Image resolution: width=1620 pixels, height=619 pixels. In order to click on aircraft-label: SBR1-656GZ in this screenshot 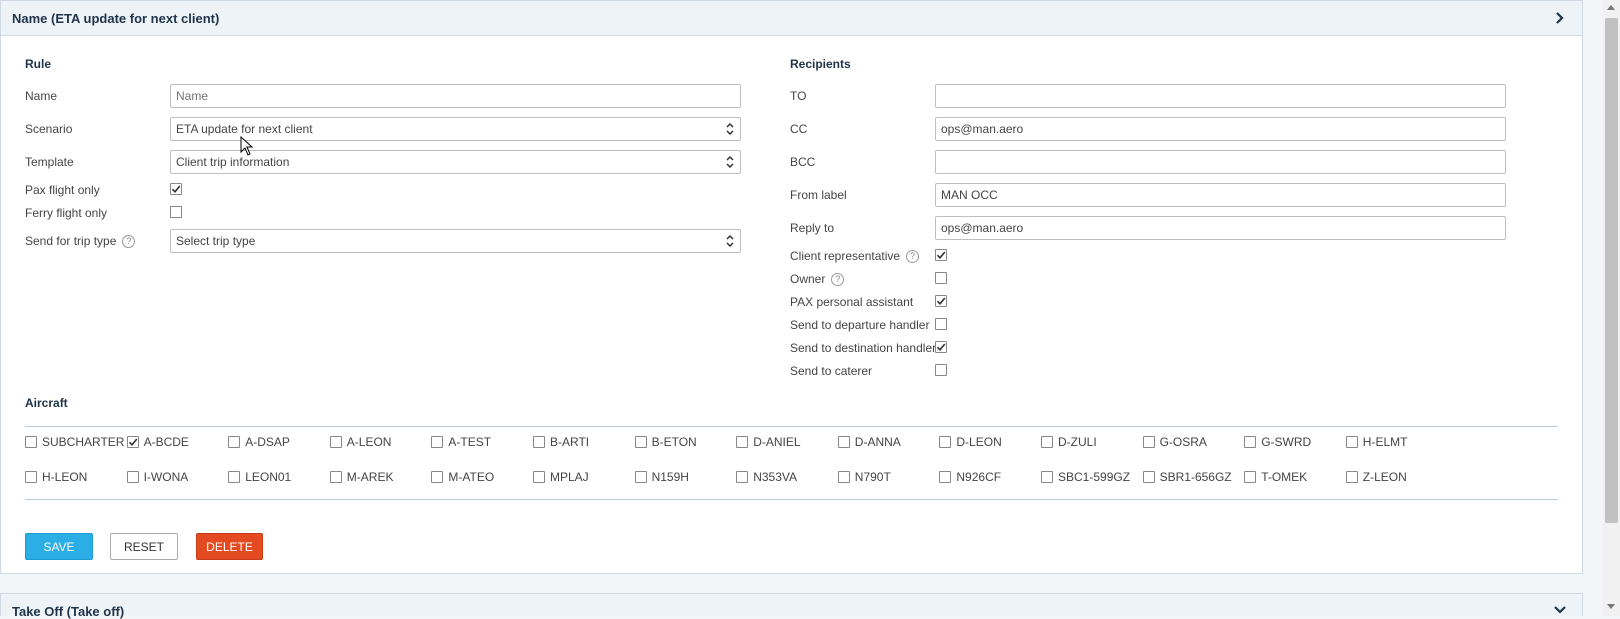, I will do `click(1195, 477)`.